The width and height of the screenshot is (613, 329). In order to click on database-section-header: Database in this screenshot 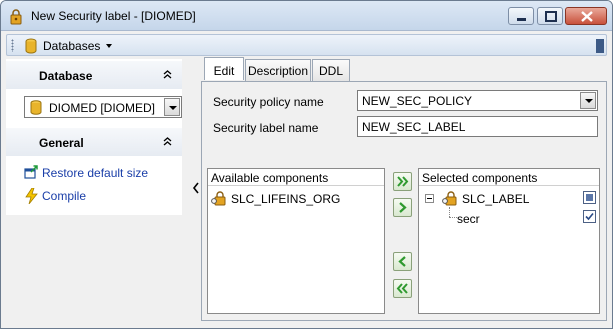, I will do `click(94, 75)`.